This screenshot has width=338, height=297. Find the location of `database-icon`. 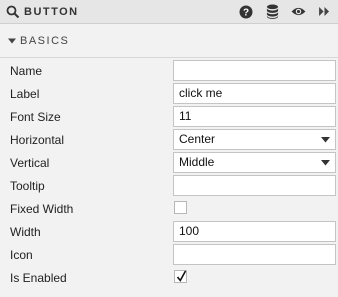

database-icon is located at coordinates (272, 12).